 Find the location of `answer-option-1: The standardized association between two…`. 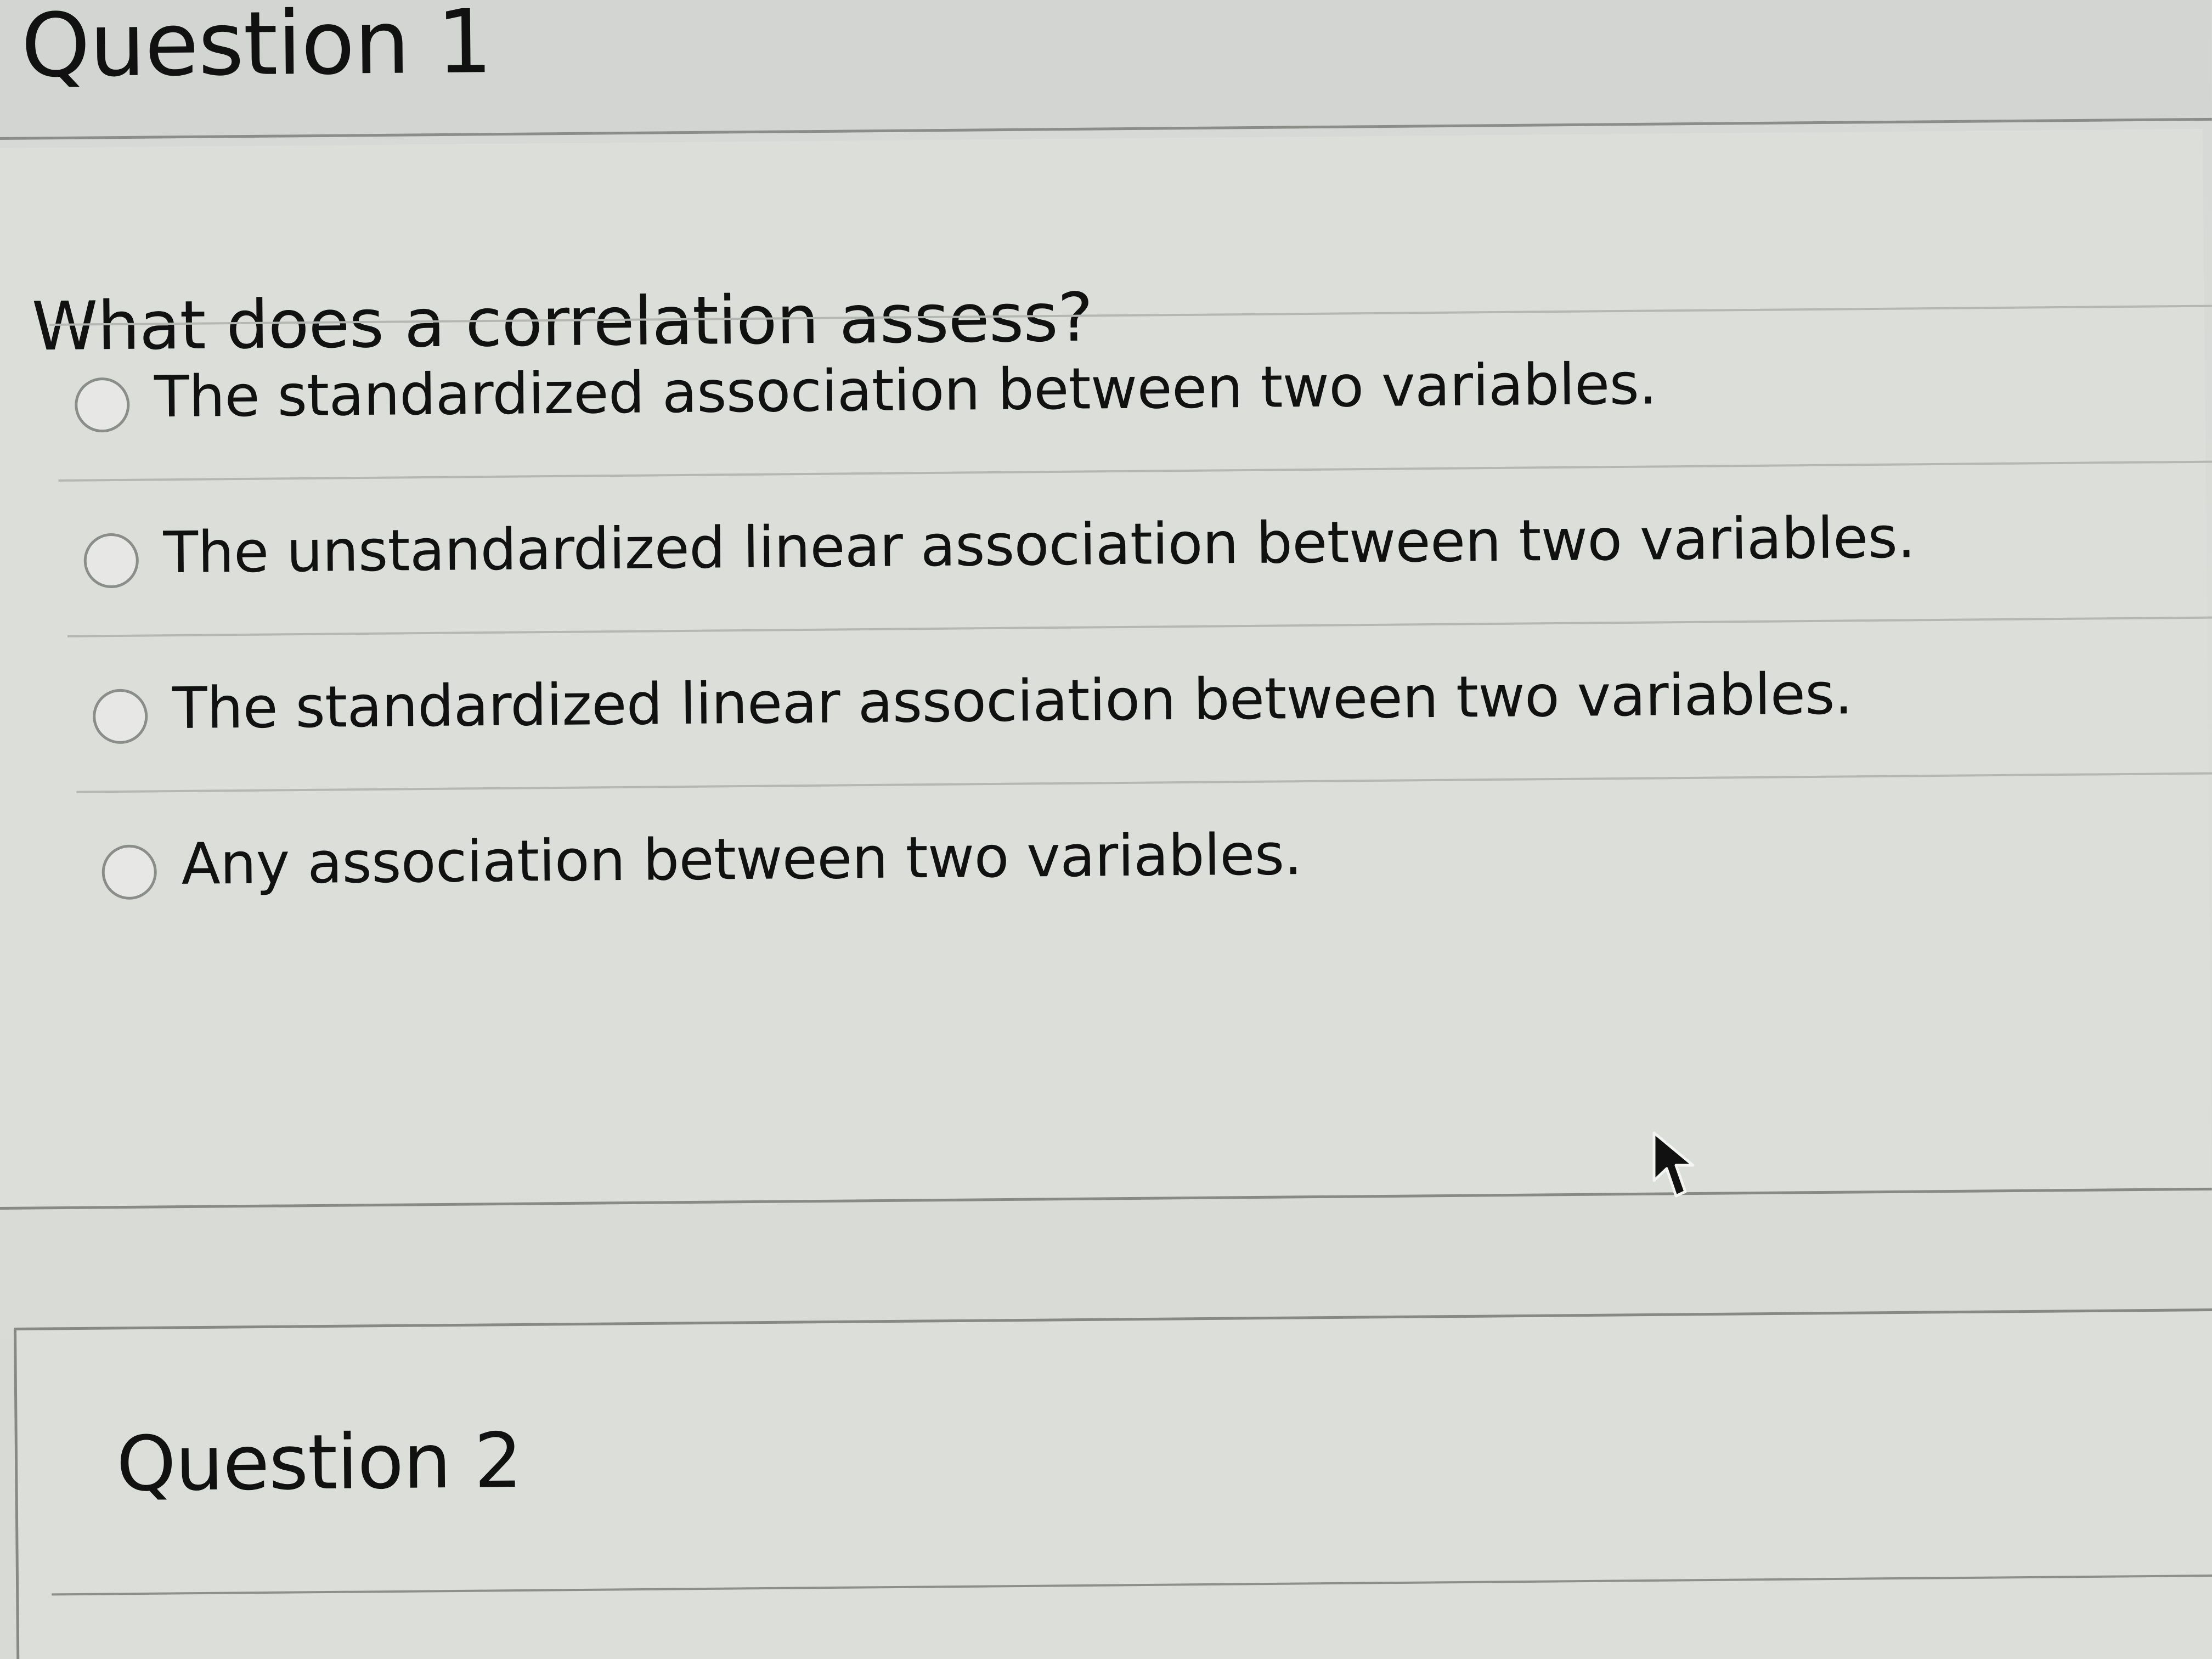

answer-option-1: The standardized association between two… is located at coordinates (1130, 392).